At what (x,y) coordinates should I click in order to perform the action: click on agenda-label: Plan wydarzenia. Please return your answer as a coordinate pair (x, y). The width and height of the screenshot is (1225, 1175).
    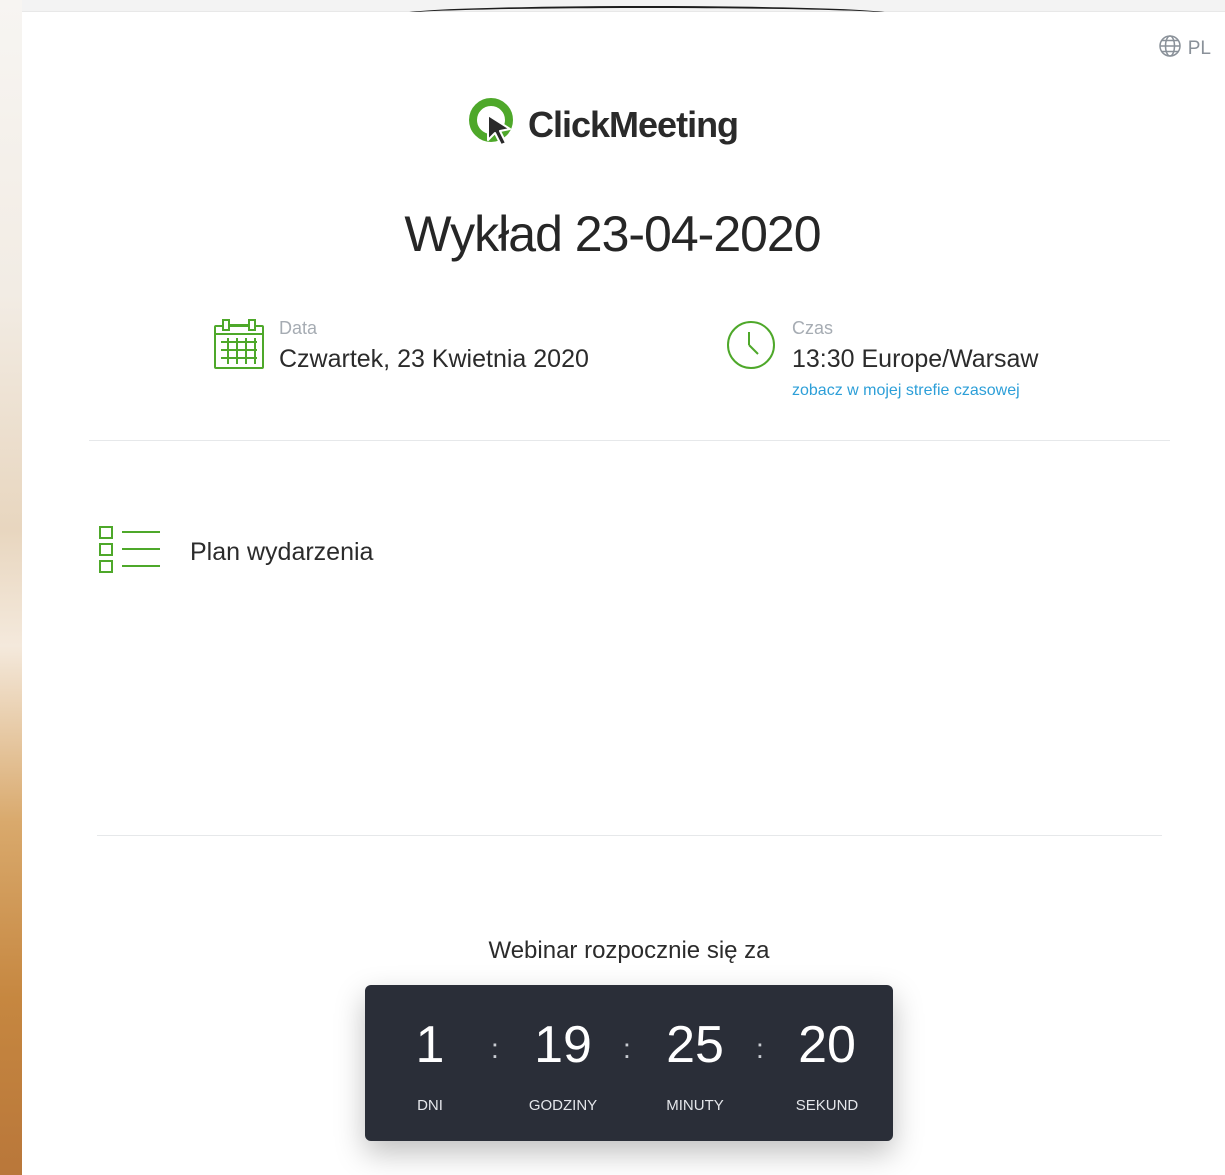
    Looking at the image, I should click on (282, 552).